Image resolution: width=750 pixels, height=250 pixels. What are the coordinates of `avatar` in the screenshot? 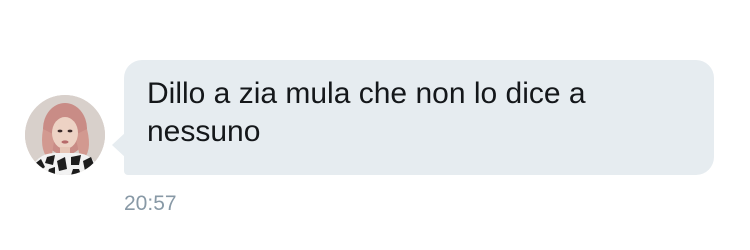 It's located at (65, 135).